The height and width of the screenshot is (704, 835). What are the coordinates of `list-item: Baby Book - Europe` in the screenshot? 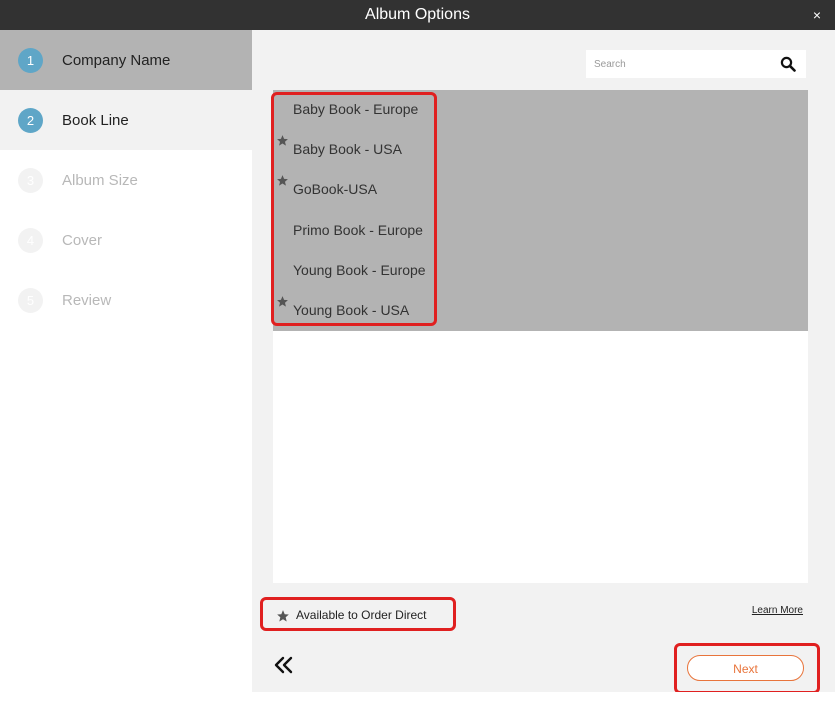 It's located at (540, 110).